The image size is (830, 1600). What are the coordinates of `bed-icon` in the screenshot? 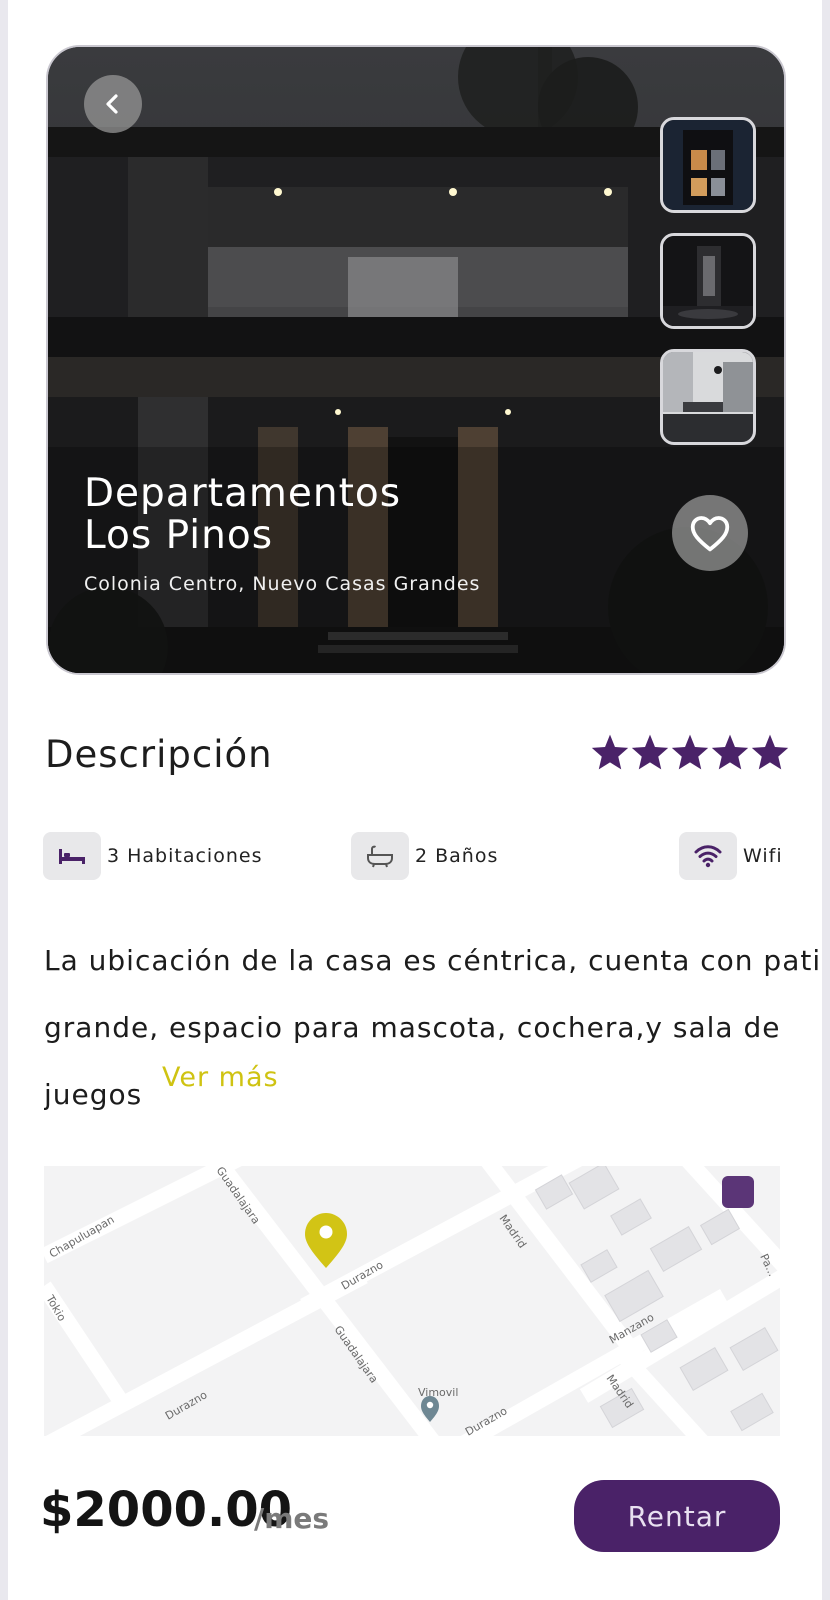 It's located at (72, 856).